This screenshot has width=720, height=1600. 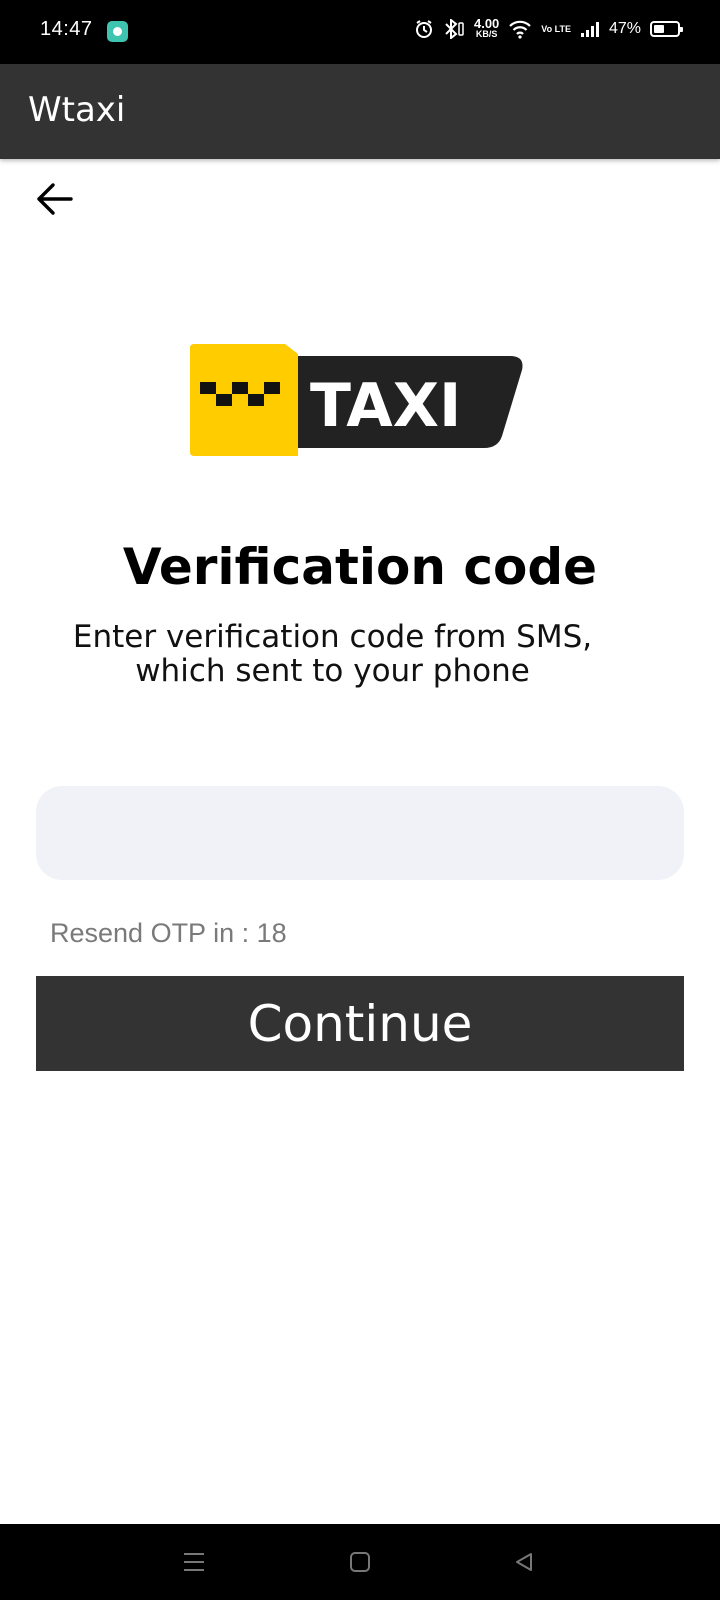 What do you see at coordinates (360, 111) in the screenshot?
I see `app-bar: Wtaxi` at bounding box center [360, 111].